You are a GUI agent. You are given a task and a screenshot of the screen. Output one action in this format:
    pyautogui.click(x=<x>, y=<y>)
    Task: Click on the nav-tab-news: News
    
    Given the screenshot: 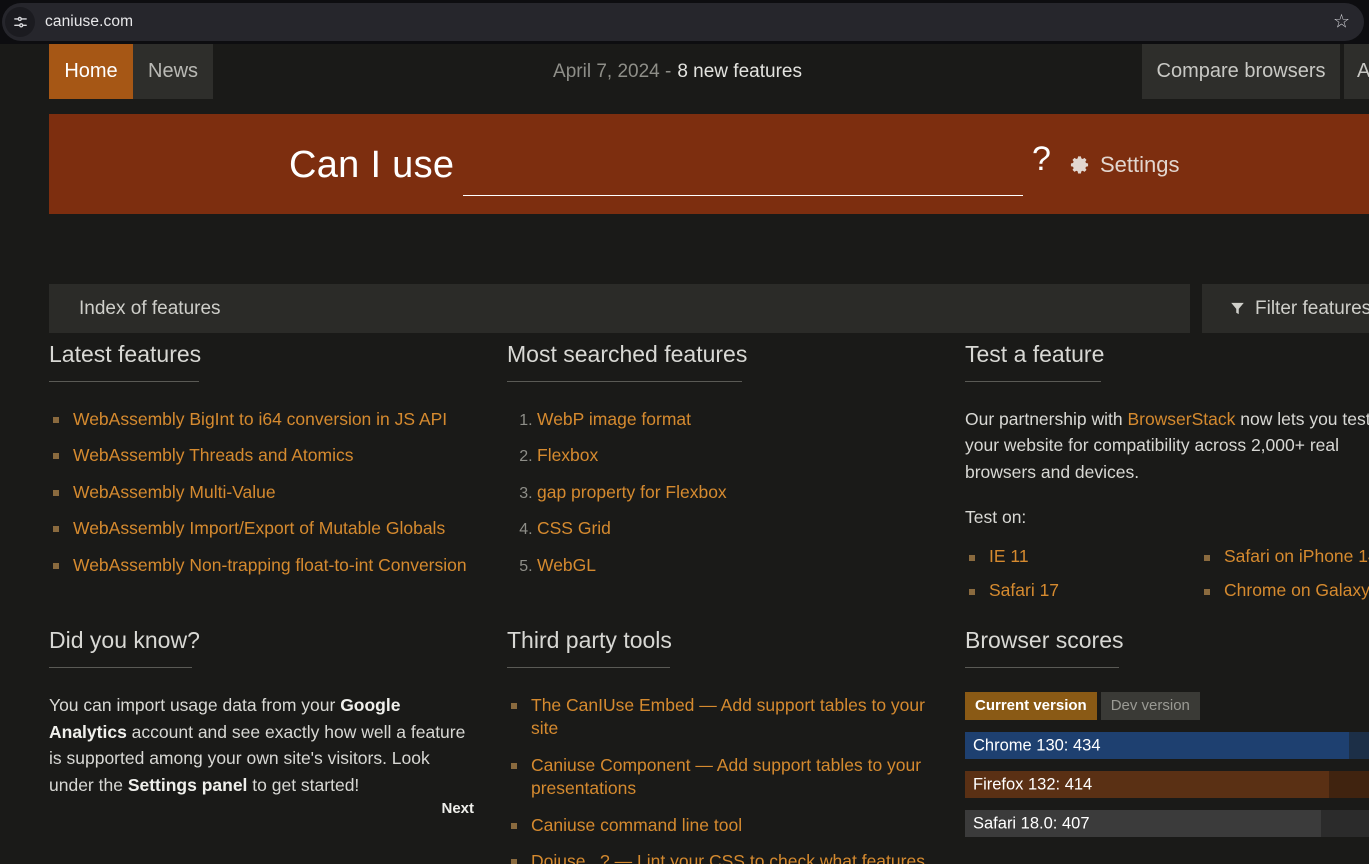 What is the action you would take?
    pyautogui.click(x=173, y=71)
    